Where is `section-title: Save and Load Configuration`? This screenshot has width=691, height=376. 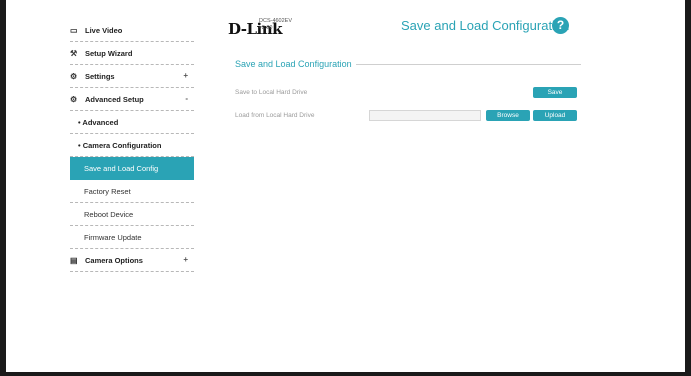
section-title: Save and Load Configuration is located at coordinates (295, 64).